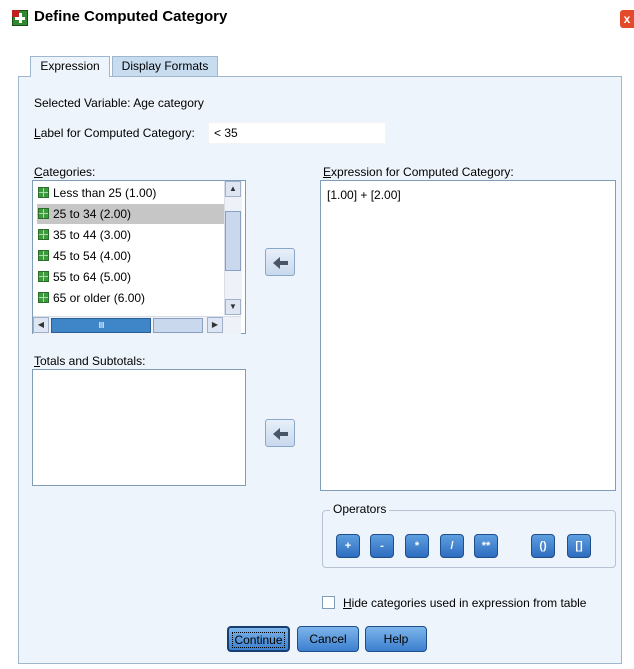  I want to click on cancel-button: Cancel, so click(328, 639).